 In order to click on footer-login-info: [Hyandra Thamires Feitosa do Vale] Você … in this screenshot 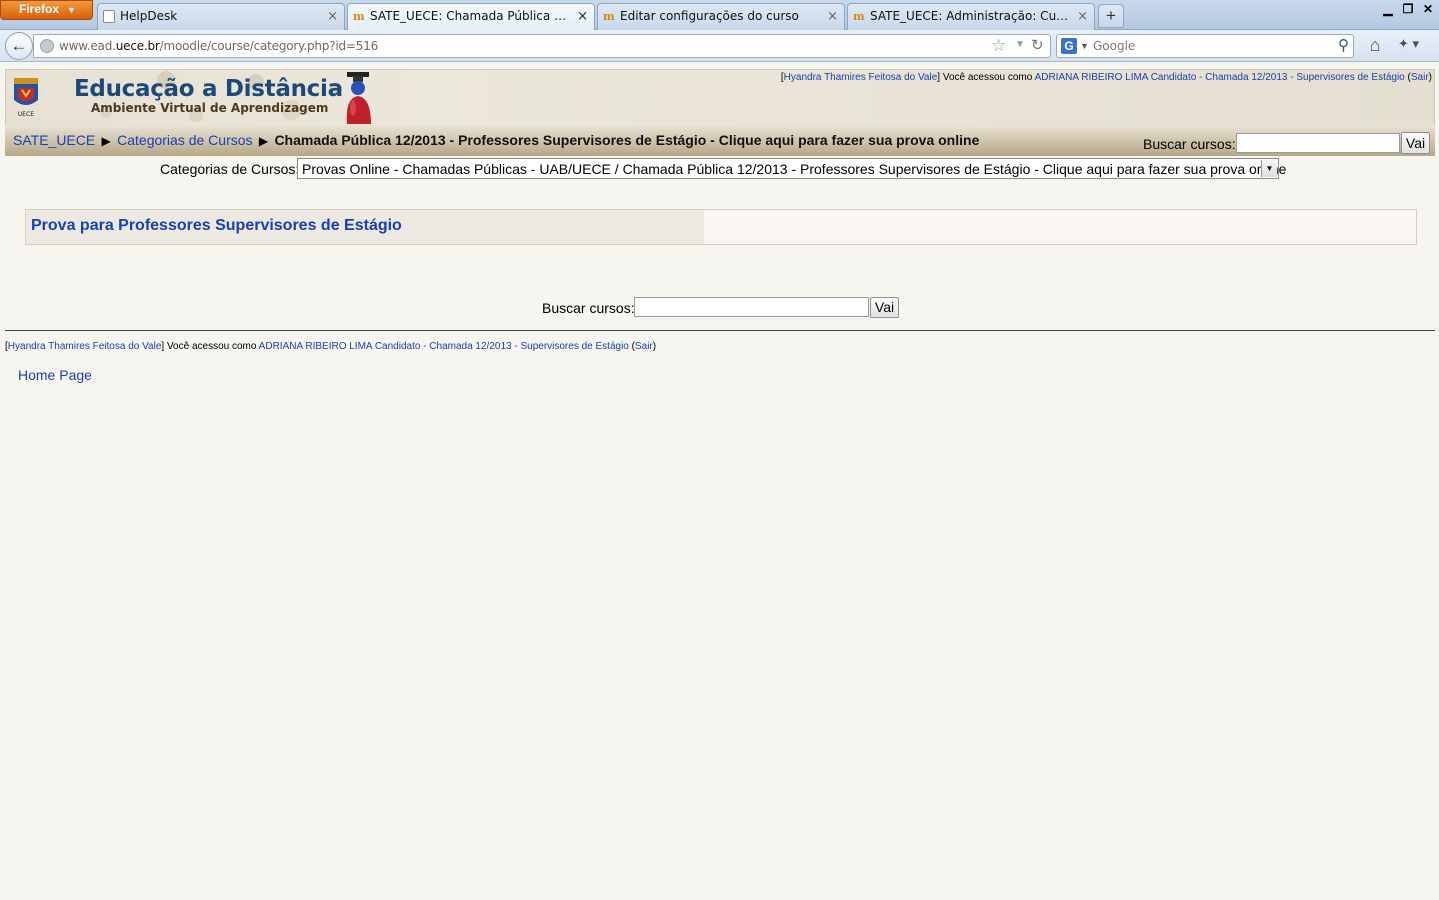, I will do `click(331, 346)`.